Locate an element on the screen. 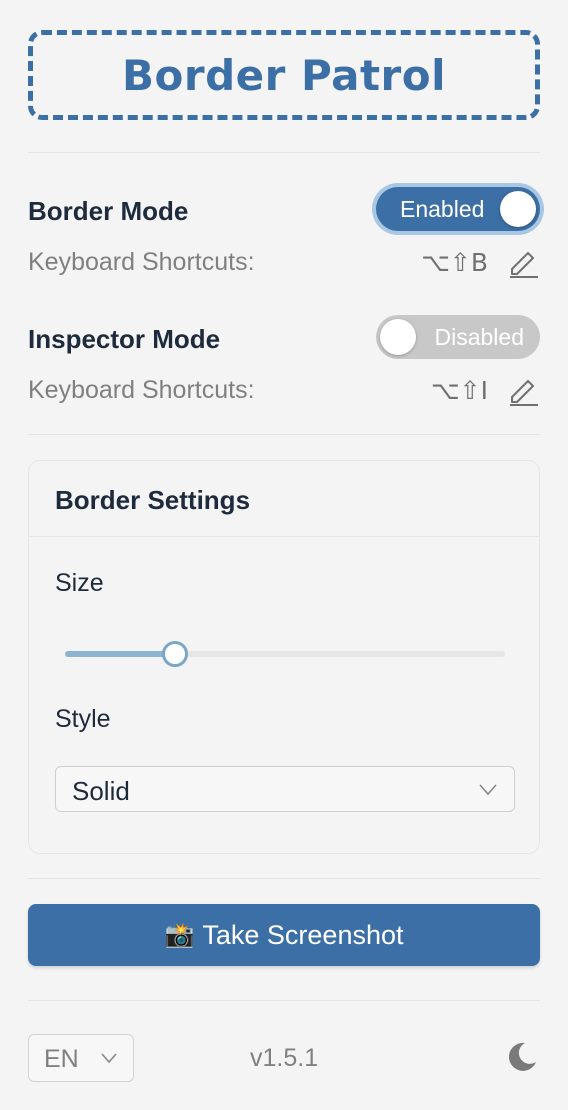 The image size is (568, 1110). slider-fill is located at coordinates (120, 654).